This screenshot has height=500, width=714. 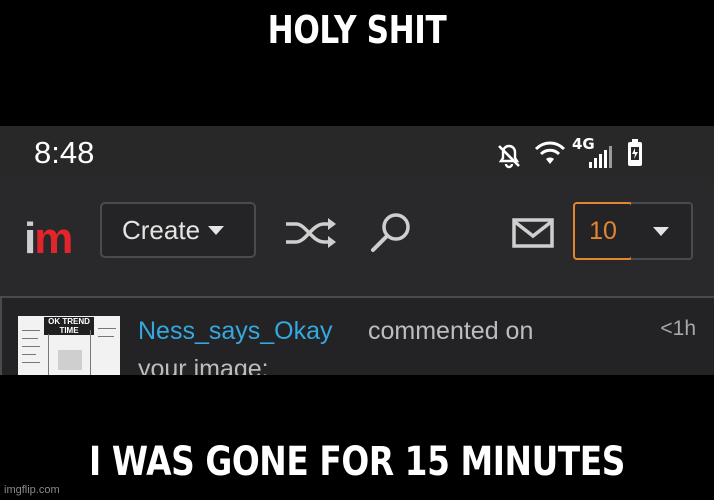 What do you see at coordinates (311, 233) in the screenshot?
I see `shuffle-icon` at bounding box center [311, 233].